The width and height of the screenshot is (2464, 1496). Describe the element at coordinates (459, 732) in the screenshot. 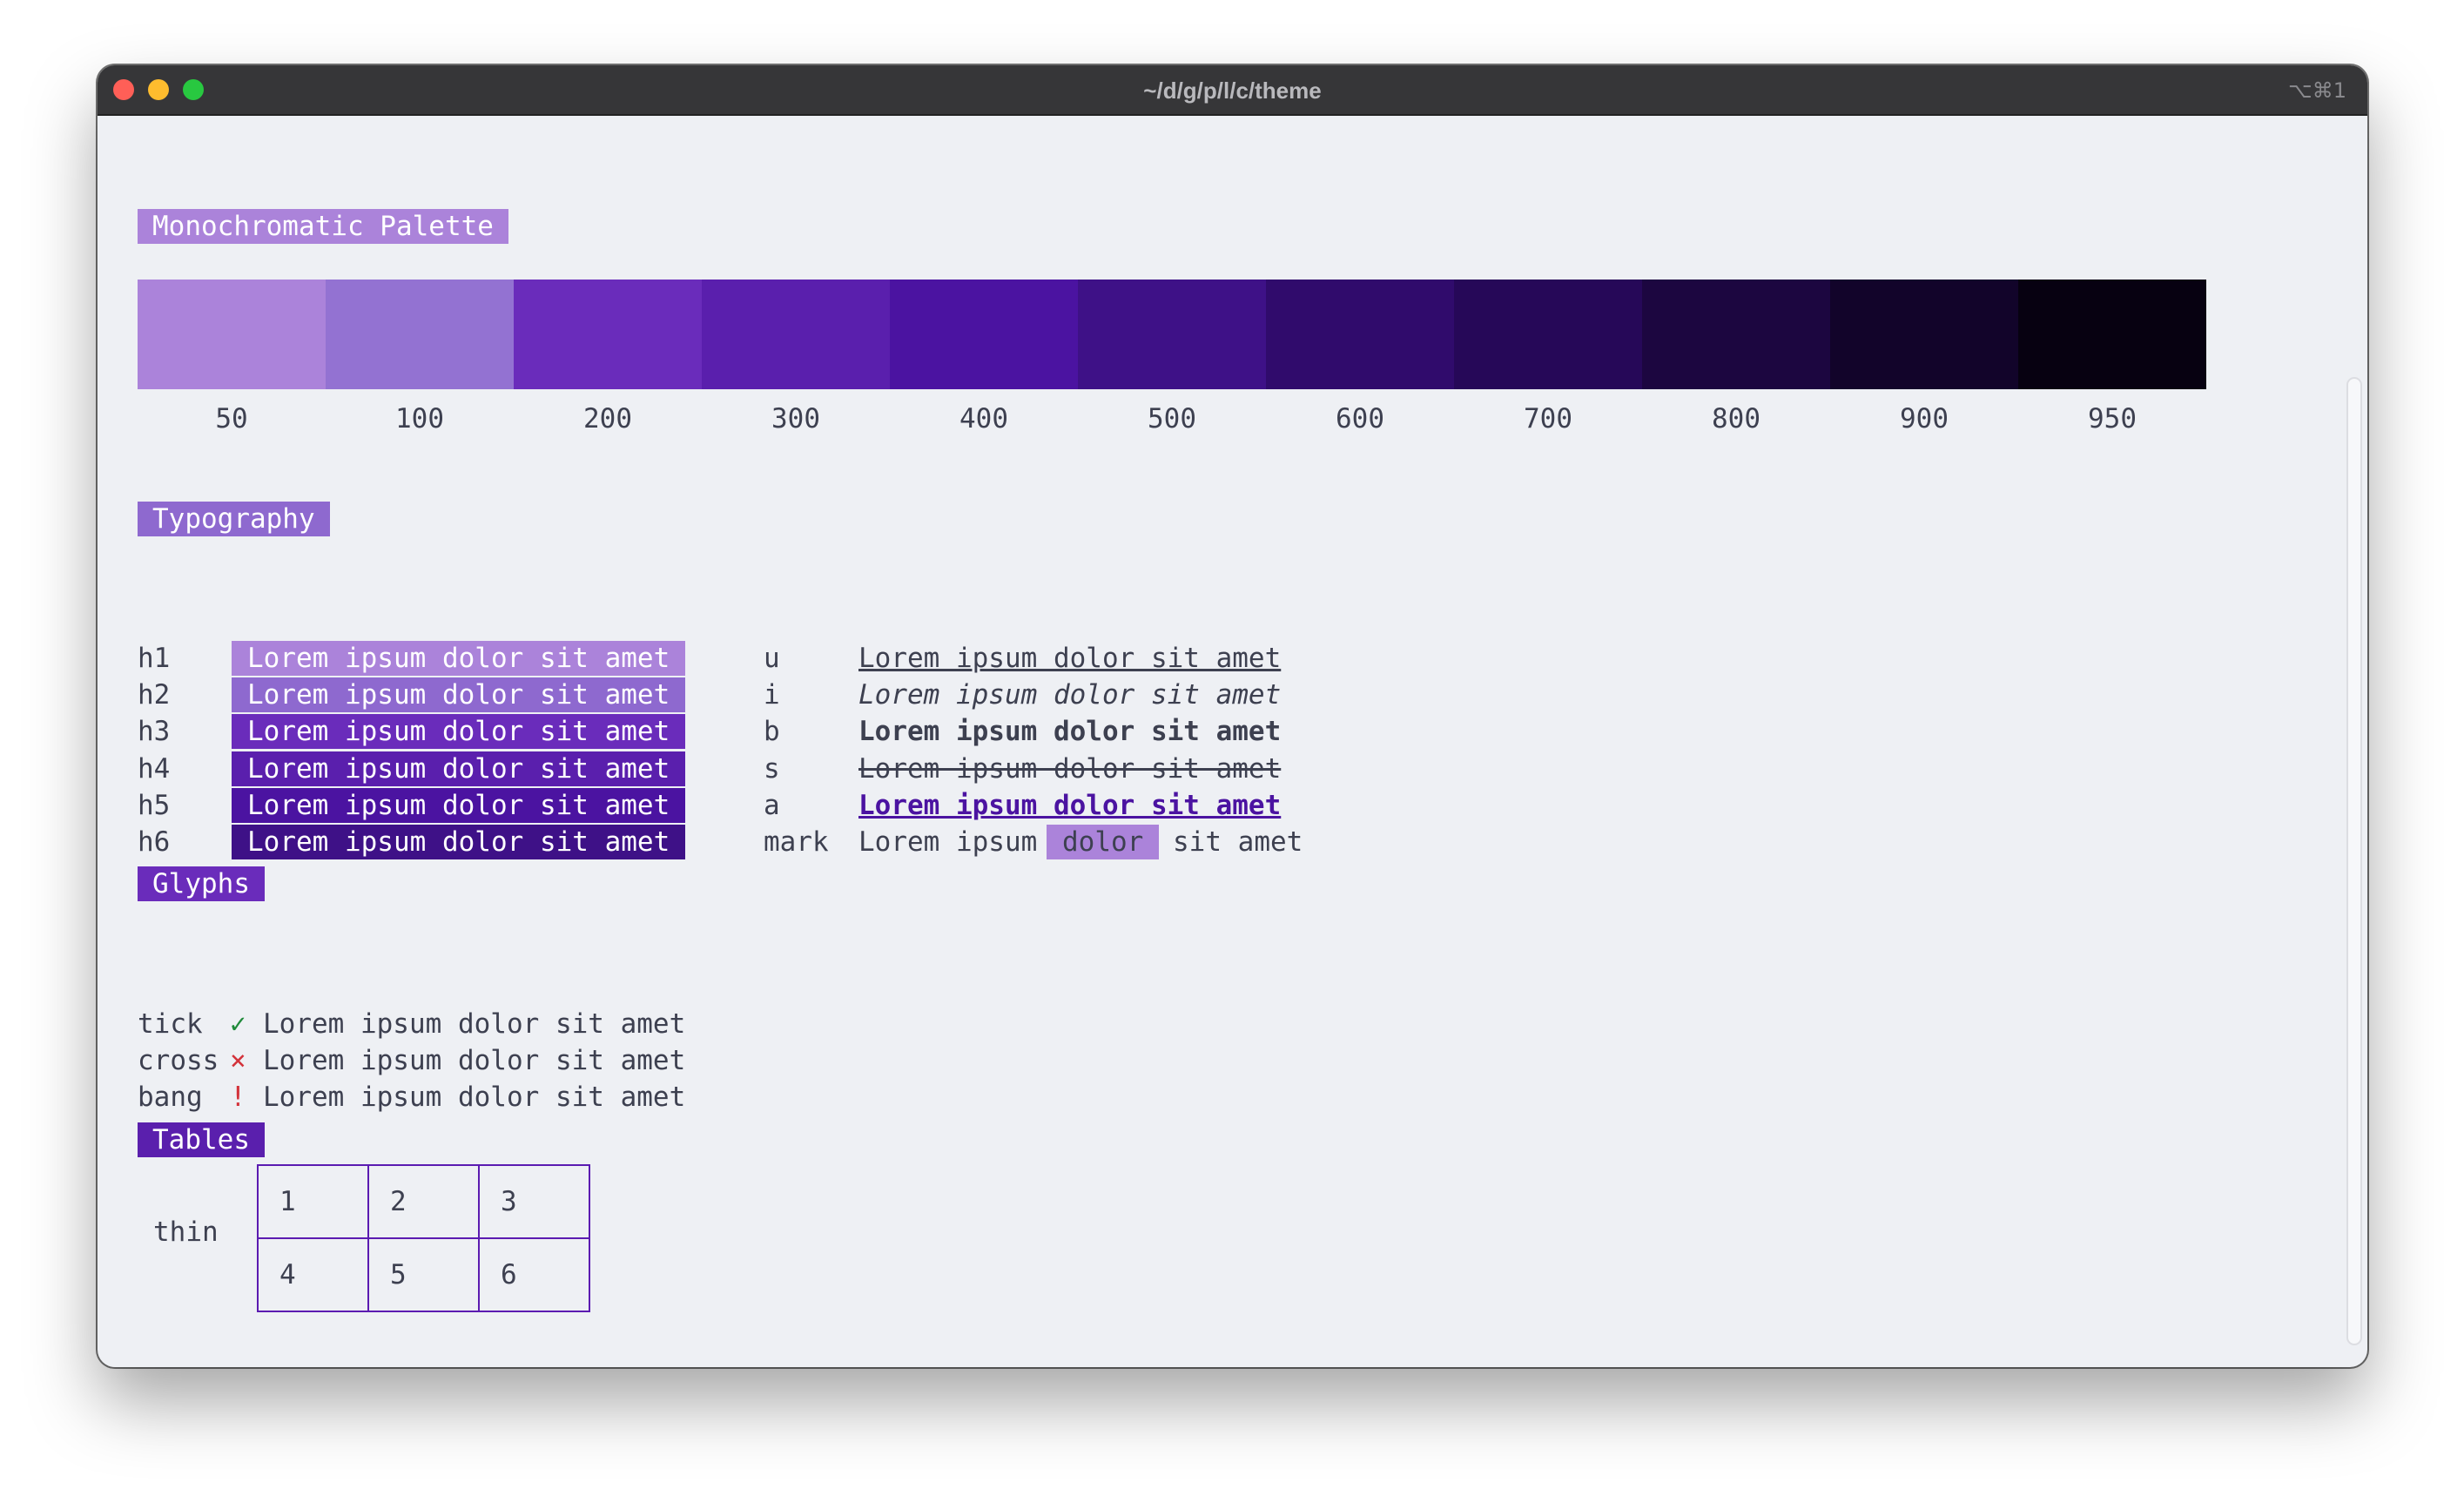

I see `heading-sample-h3: Lorem ipsum dolor sit amet` at that location.